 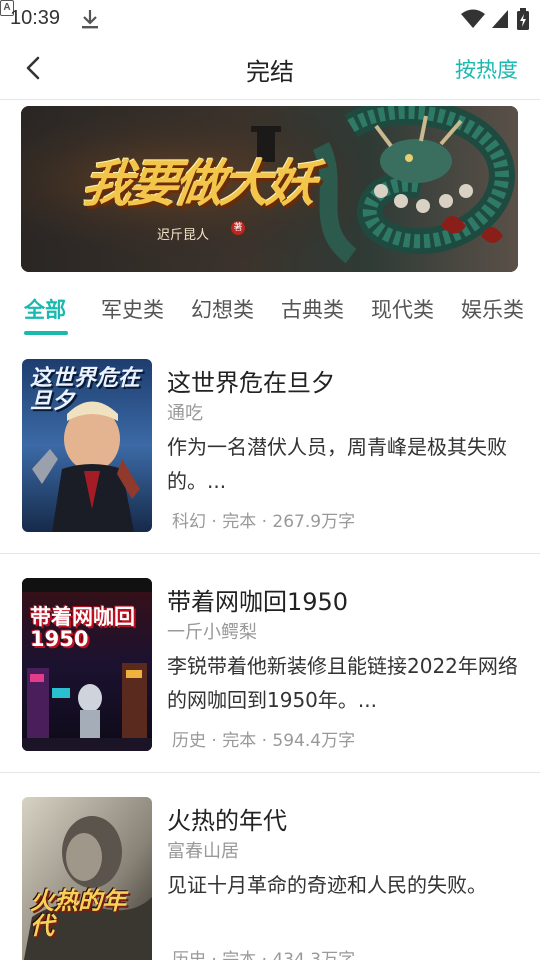 What do you see at coordinates (312, 309) in the screenshot?
I see `tab-classical: 古典类` at bounding box center [312, 309].